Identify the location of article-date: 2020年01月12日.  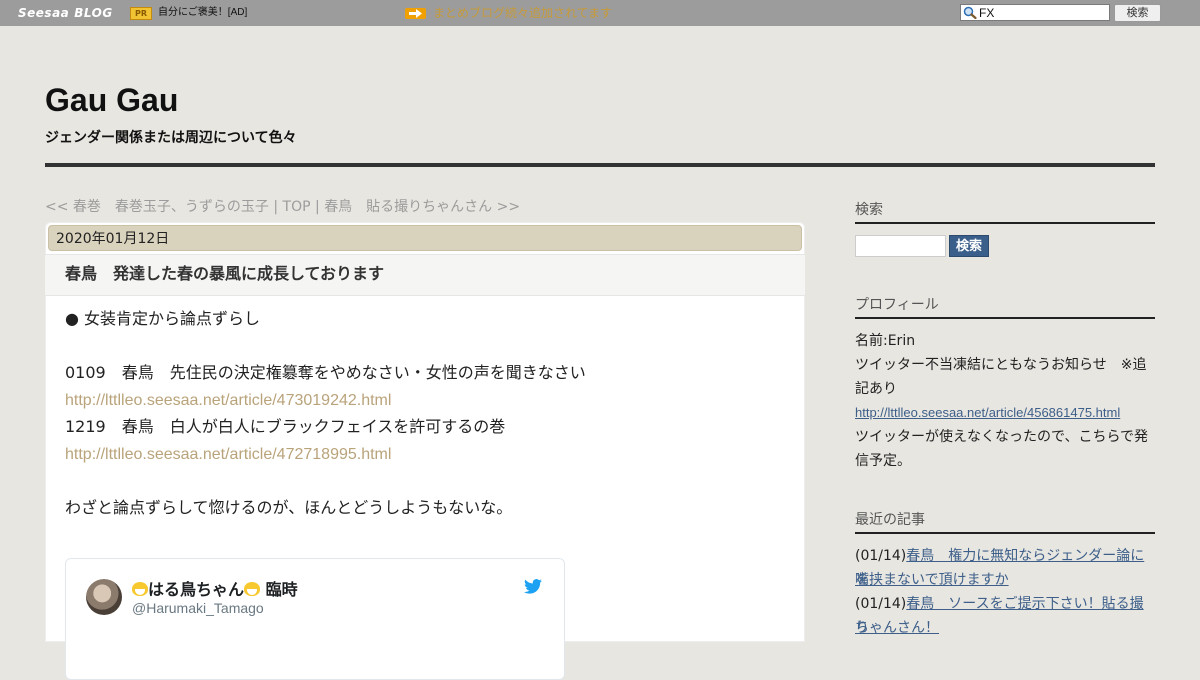
(425, 238).